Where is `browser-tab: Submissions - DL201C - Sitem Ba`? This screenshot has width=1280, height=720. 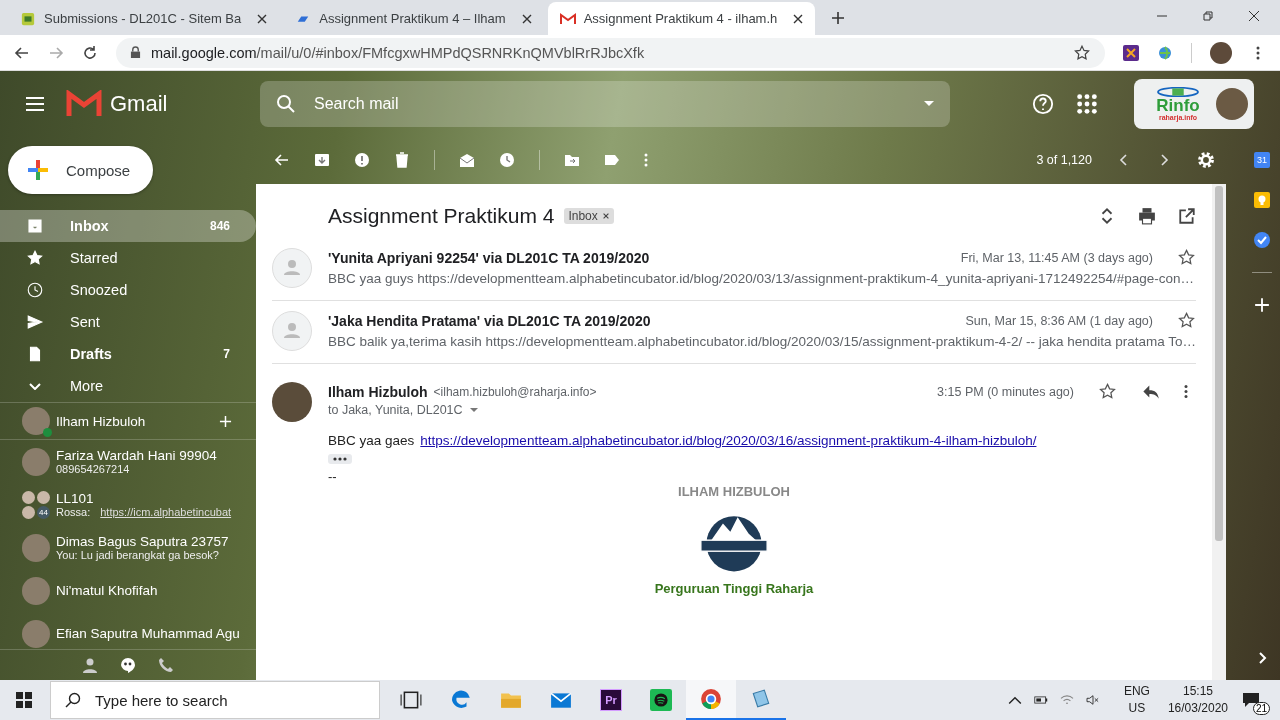 browser-tab: Submissions - DL201C - Sitem Ba is located at coordinates (144, 18).